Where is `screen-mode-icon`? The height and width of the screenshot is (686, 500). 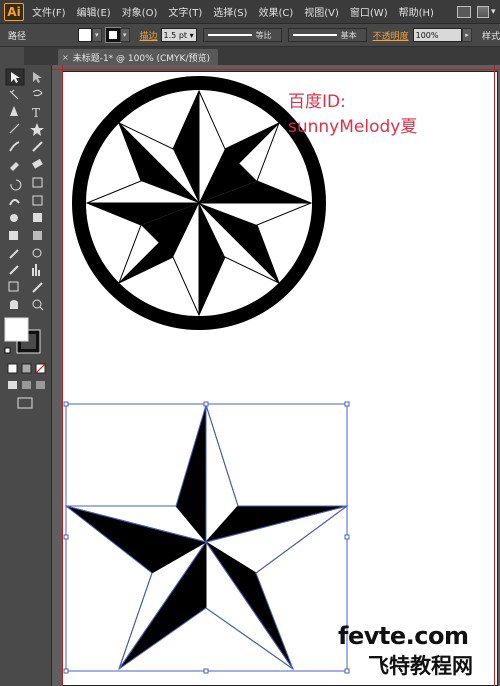
screen-mode-icon is located at coordinates (25, 403).